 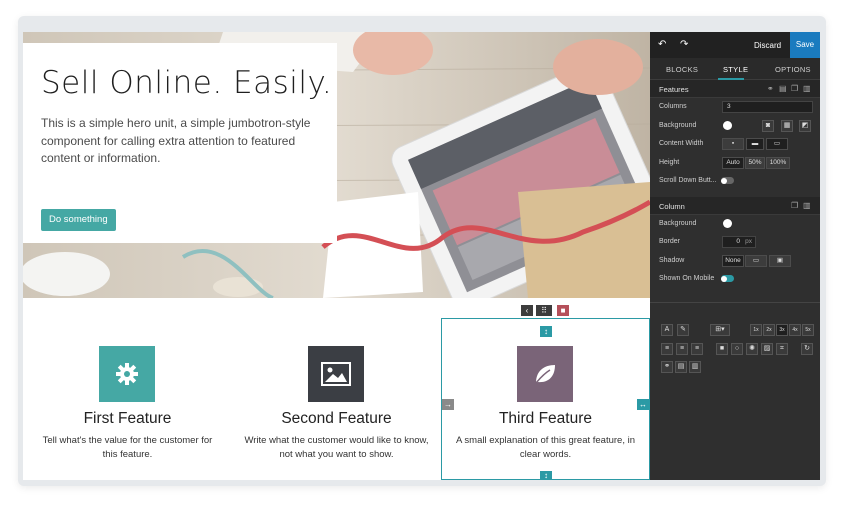 I want to click on size-5x-button: 5x, so click(x=808, y=330).